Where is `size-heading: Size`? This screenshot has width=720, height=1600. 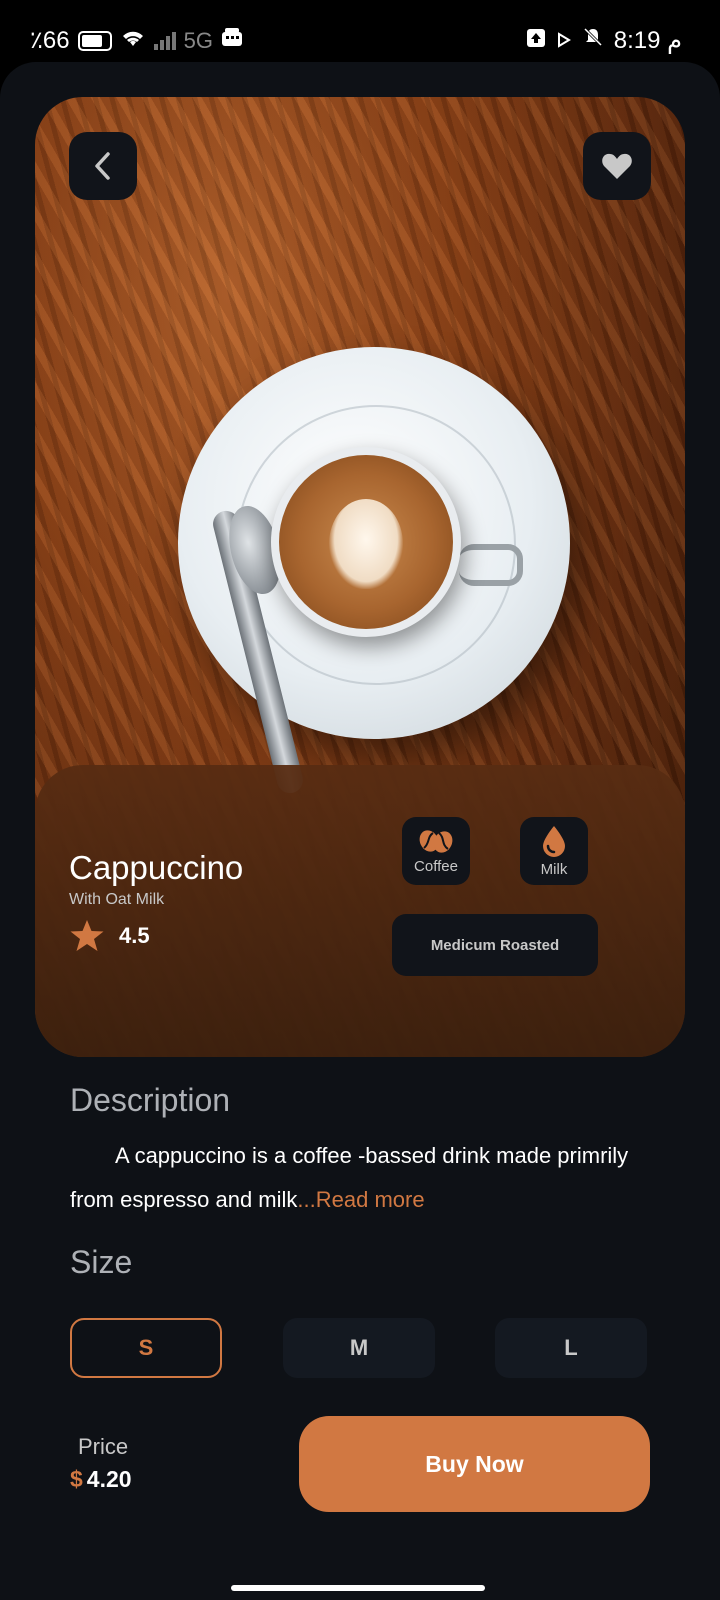 size-heading: Size is located at coordinates (101, 1262).